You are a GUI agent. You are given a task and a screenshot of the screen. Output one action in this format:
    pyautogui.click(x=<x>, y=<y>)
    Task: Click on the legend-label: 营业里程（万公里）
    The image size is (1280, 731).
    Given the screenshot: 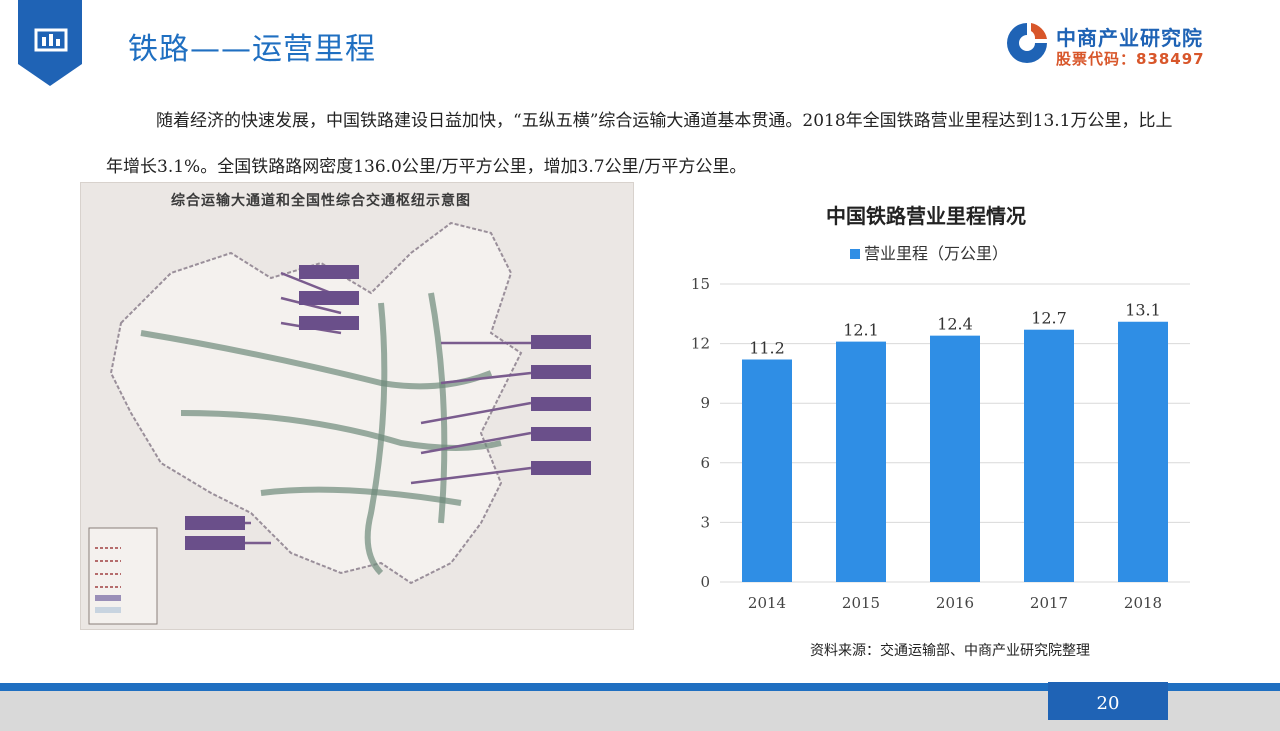 What is the action you would take?
    pyautogui.click(x=936, y=253)
    